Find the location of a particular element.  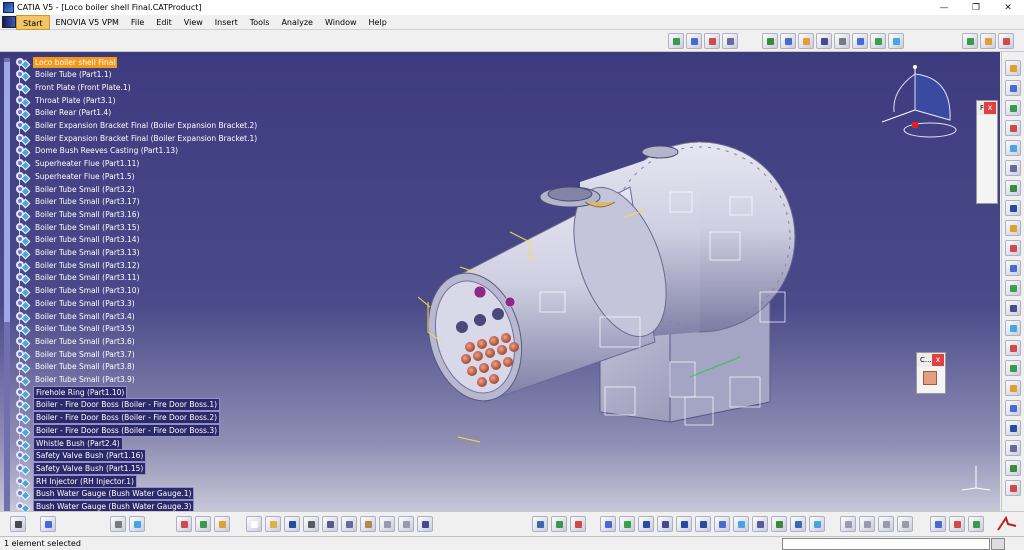

formula-icon is located at coordinates (203, 524).